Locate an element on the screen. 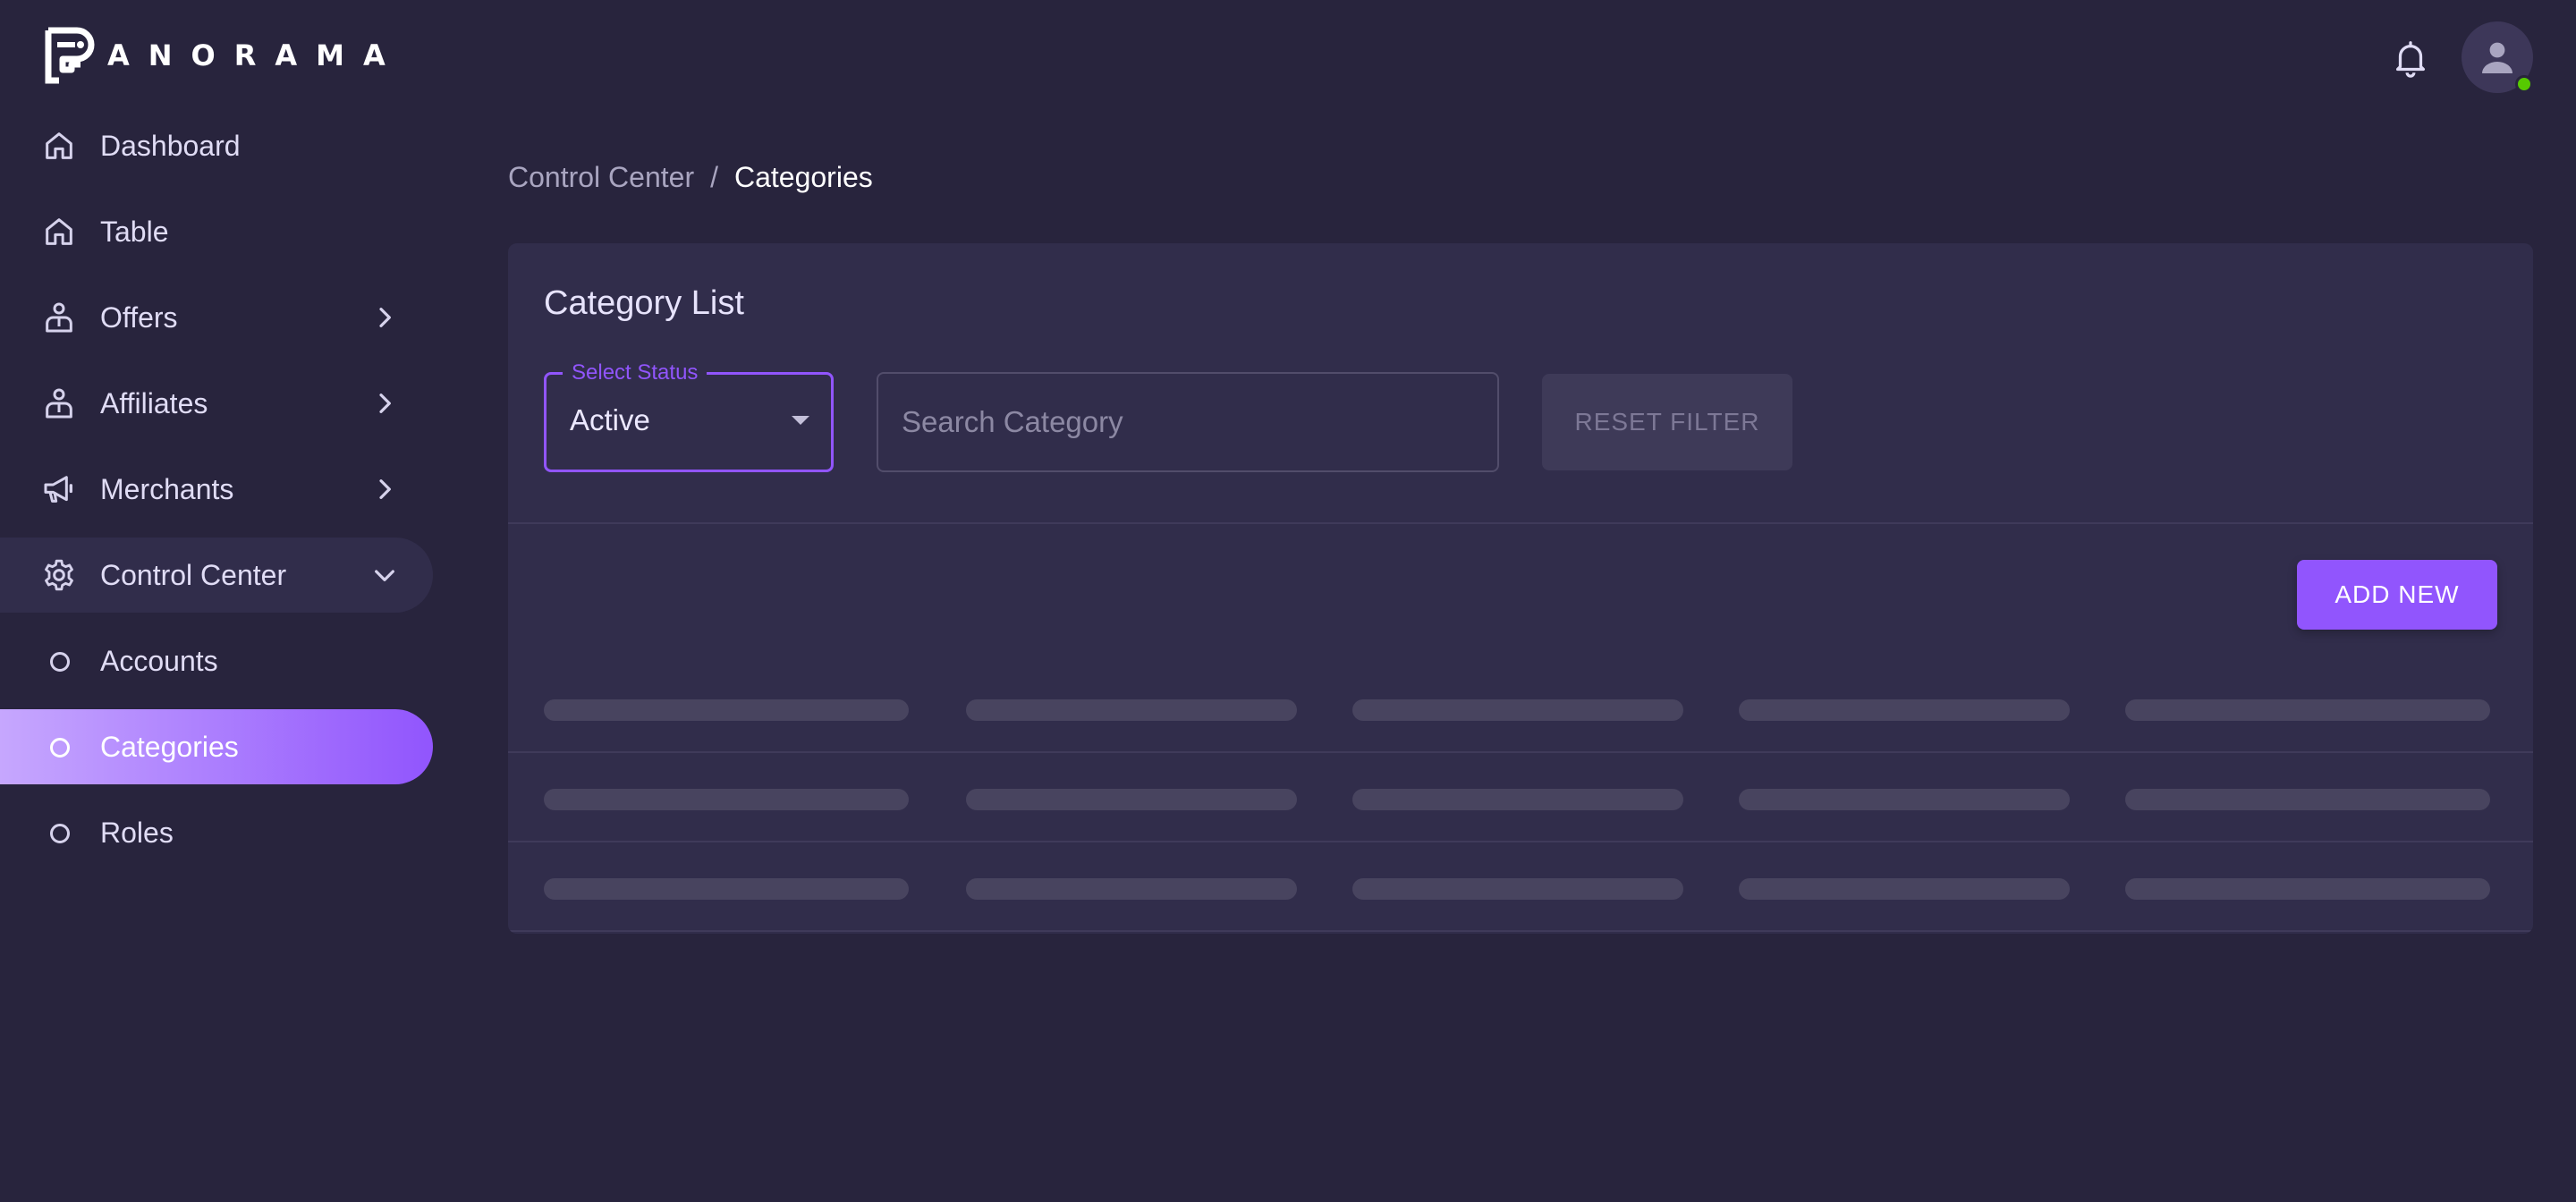 The width and height of the screenshot is (2576, 1202). sidebar-item-merchants: Merchants is located at coordinates (216, 489).